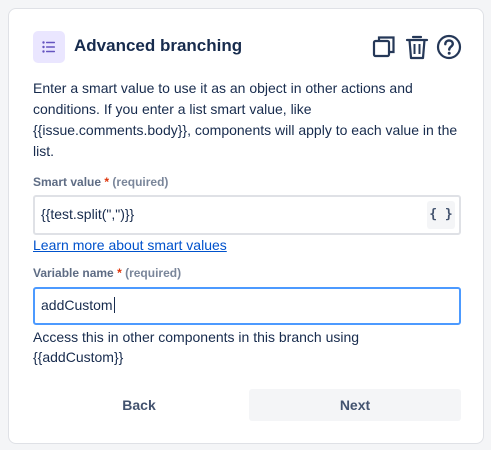 This screenshot has height=450, width=491. I want to click on smart-value-input: {{test.split(",")}} { }, so click(247, 215).